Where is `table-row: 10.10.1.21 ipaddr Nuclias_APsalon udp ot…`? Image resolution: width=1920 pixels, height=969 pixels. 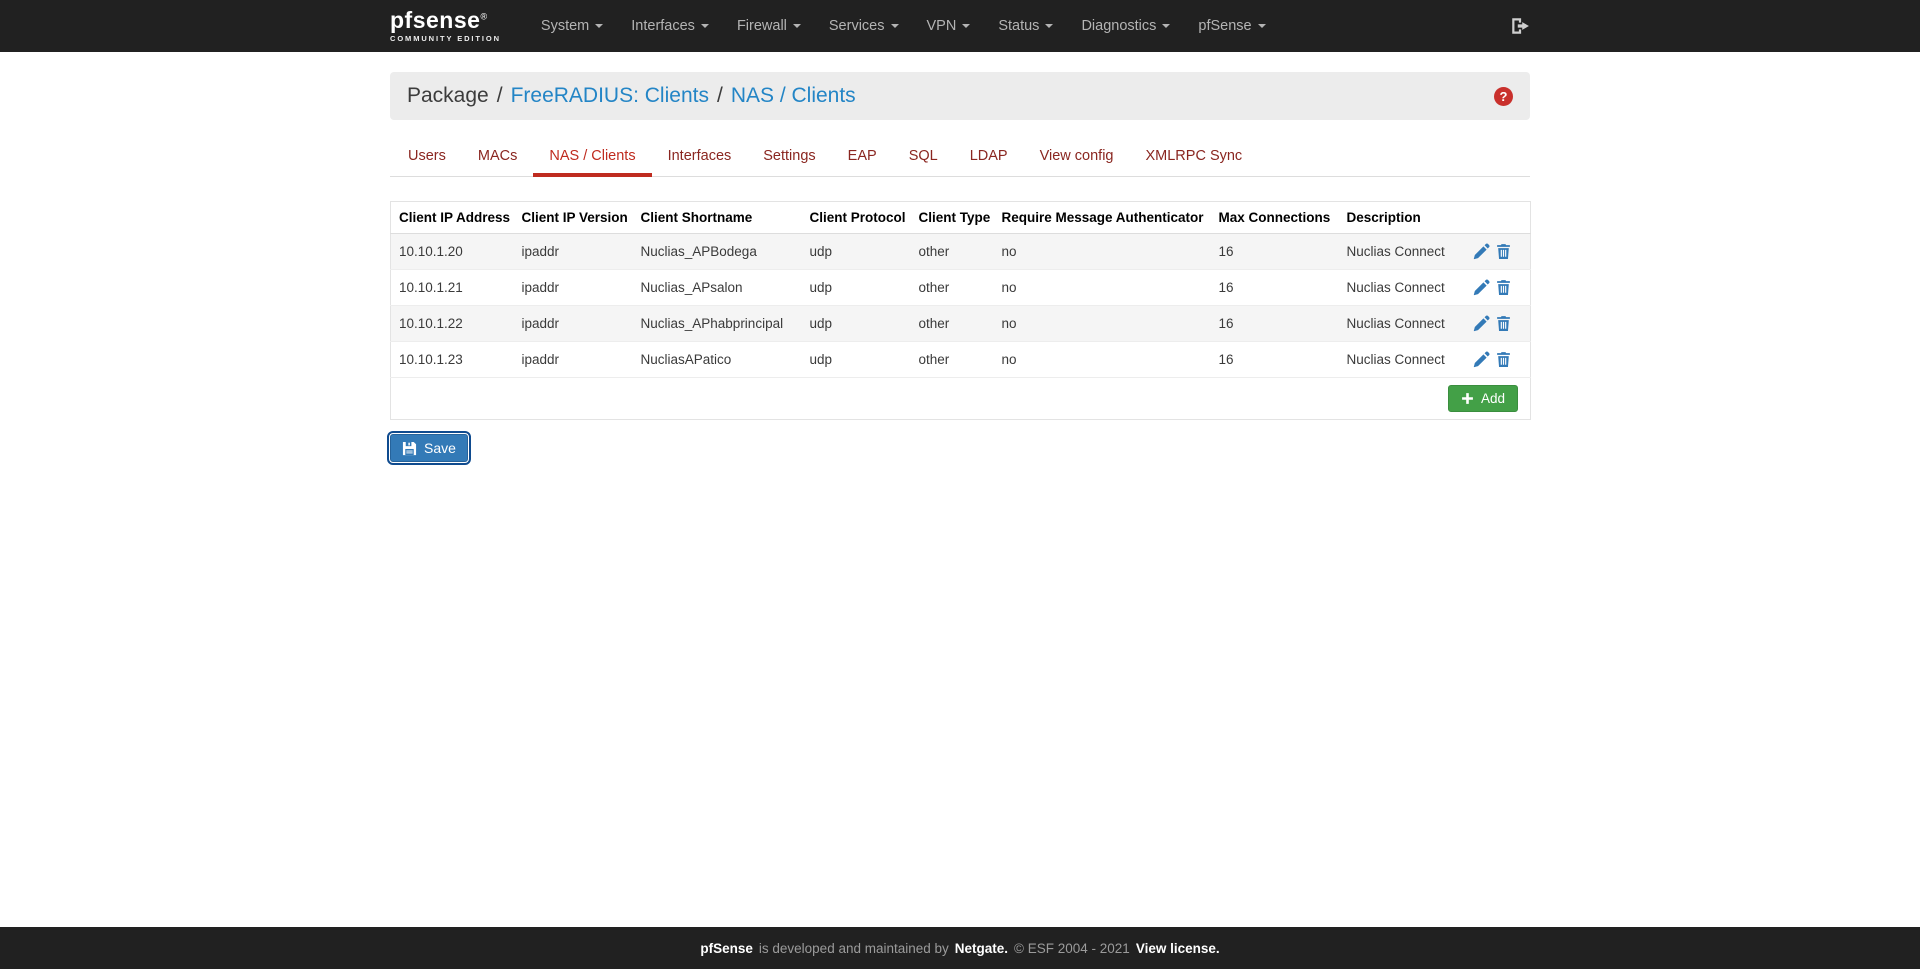
table-row: 10.10.1.21 ipaddr Nuclias_APsalon udp ot… is located at coordinates (960, 287).